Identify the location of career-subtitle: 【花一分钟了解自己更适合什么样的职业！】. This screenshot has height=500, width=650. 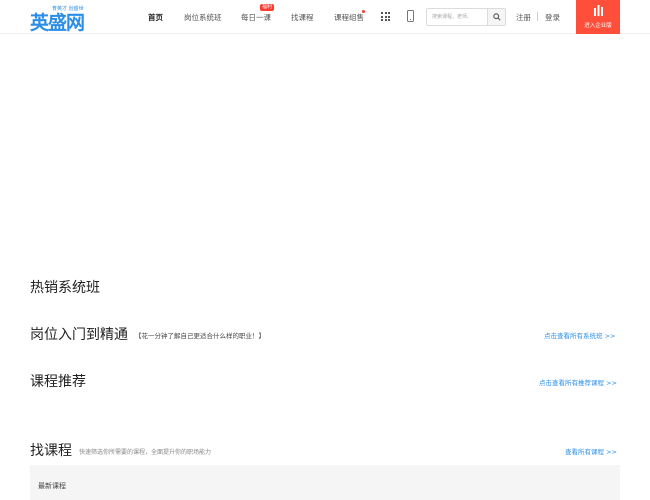
(200, 335).